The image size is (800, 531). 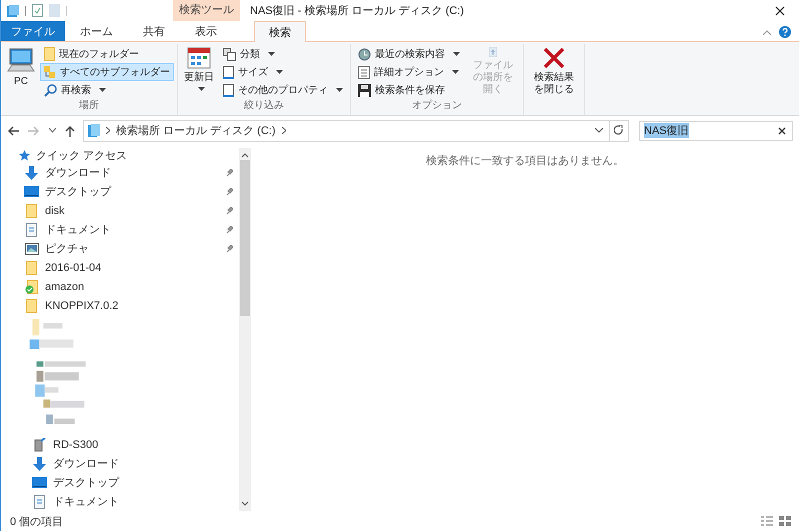 I want to click on network-drive-icon, so click(x=40, y=445).